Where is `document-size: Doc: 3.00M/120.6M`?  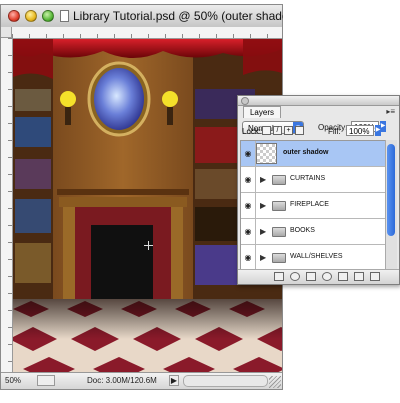
document-size: Doc: 3.00M/120.6M is located at coordinates (122, 380).